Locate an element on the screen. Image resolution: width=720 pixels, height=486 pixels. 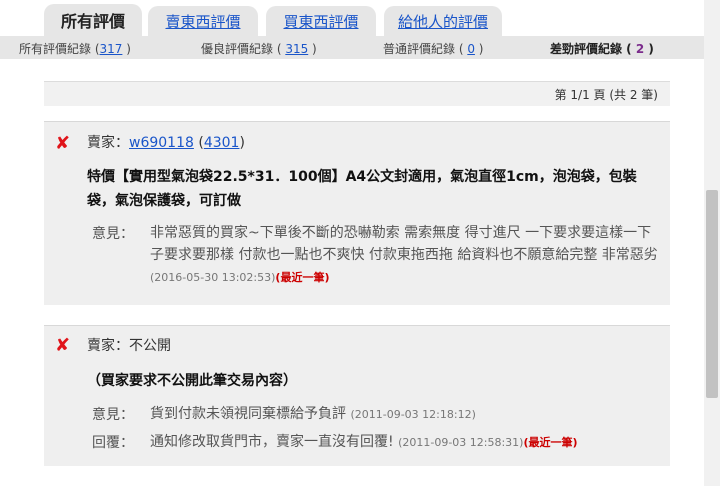
stat-good: 優良評價紀錄 ( 315 ) is located at coordinates (259, 49).